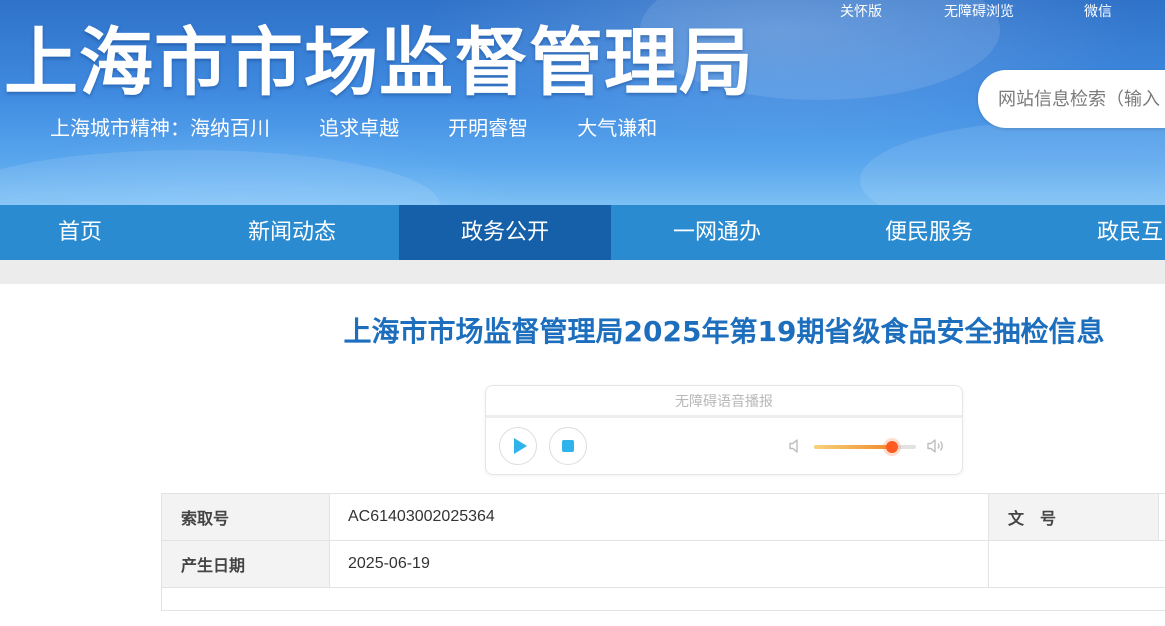 This screenshot has width=1165, height=626. Describe the element at coordinates (1098, 12) in the screenshot. I see `wechat-link: 微信` at that location.